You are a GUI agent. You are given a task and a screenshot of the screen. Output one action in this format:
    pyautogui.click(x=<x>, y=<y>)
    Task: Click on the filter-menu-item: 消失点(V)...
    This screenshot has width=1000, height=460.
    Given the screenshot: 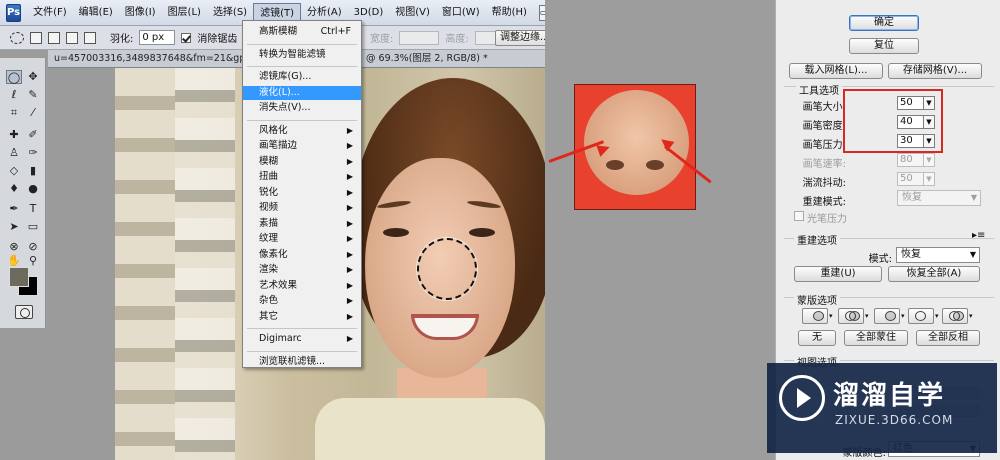 What is the action you would take?
    pyautogui.click(x=302, y=108)
    